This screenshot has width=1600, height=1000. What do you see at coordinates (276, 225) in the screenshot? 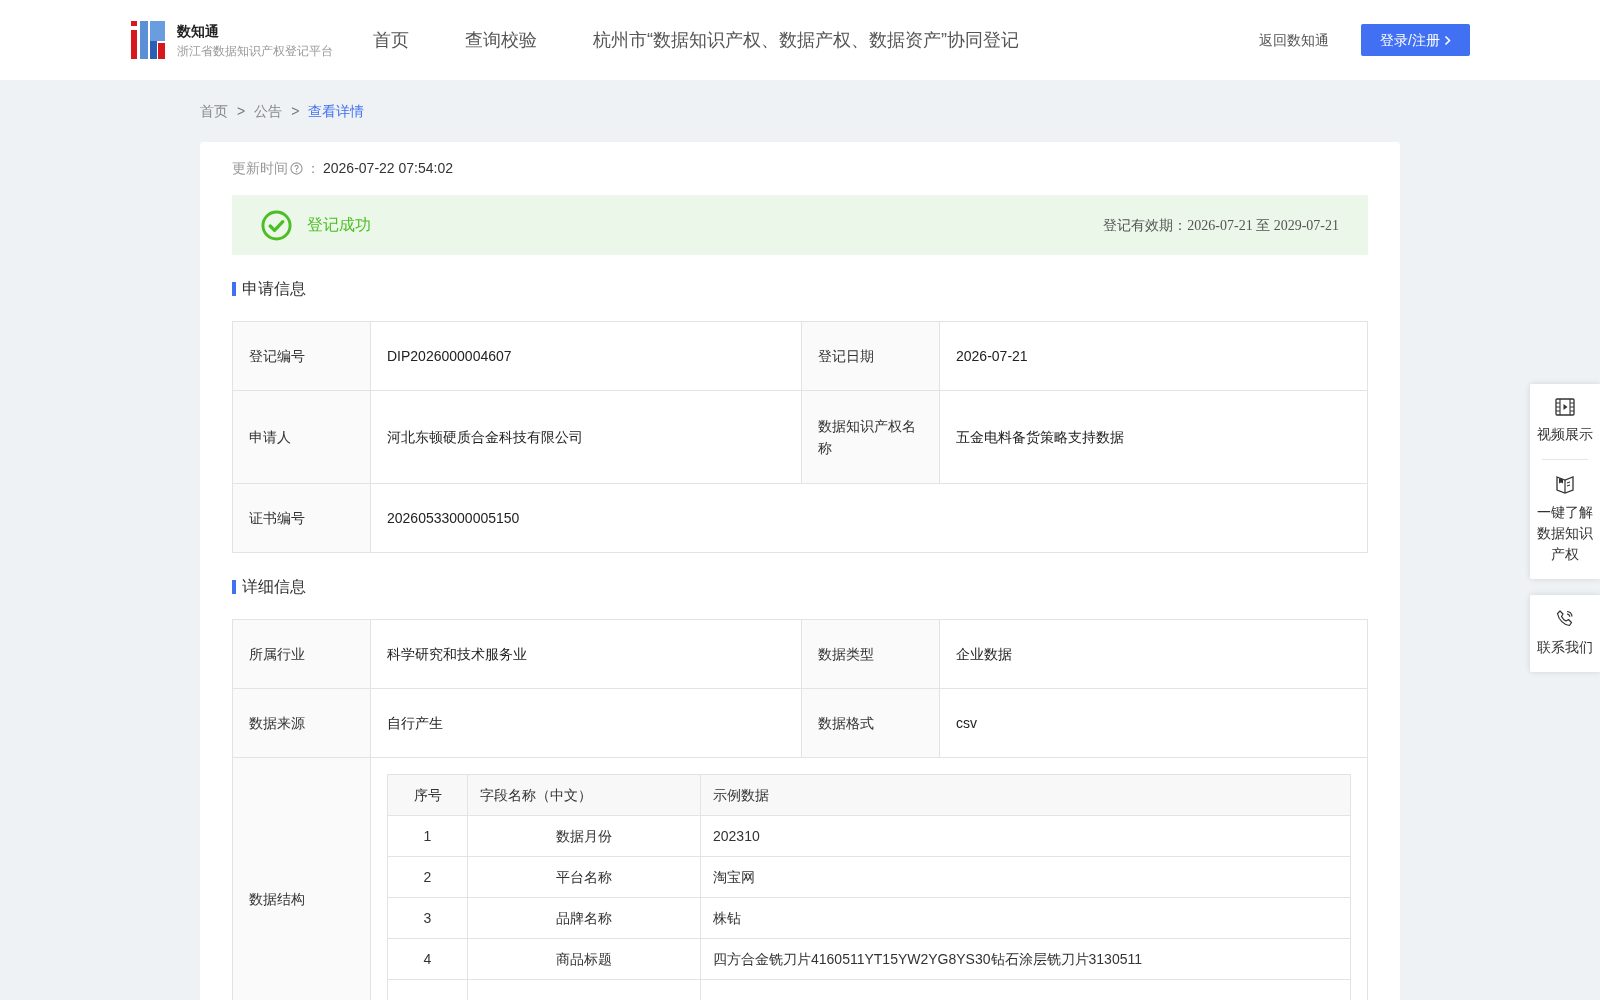
I see `check-circle-icon` at bounding box center [276, 225].